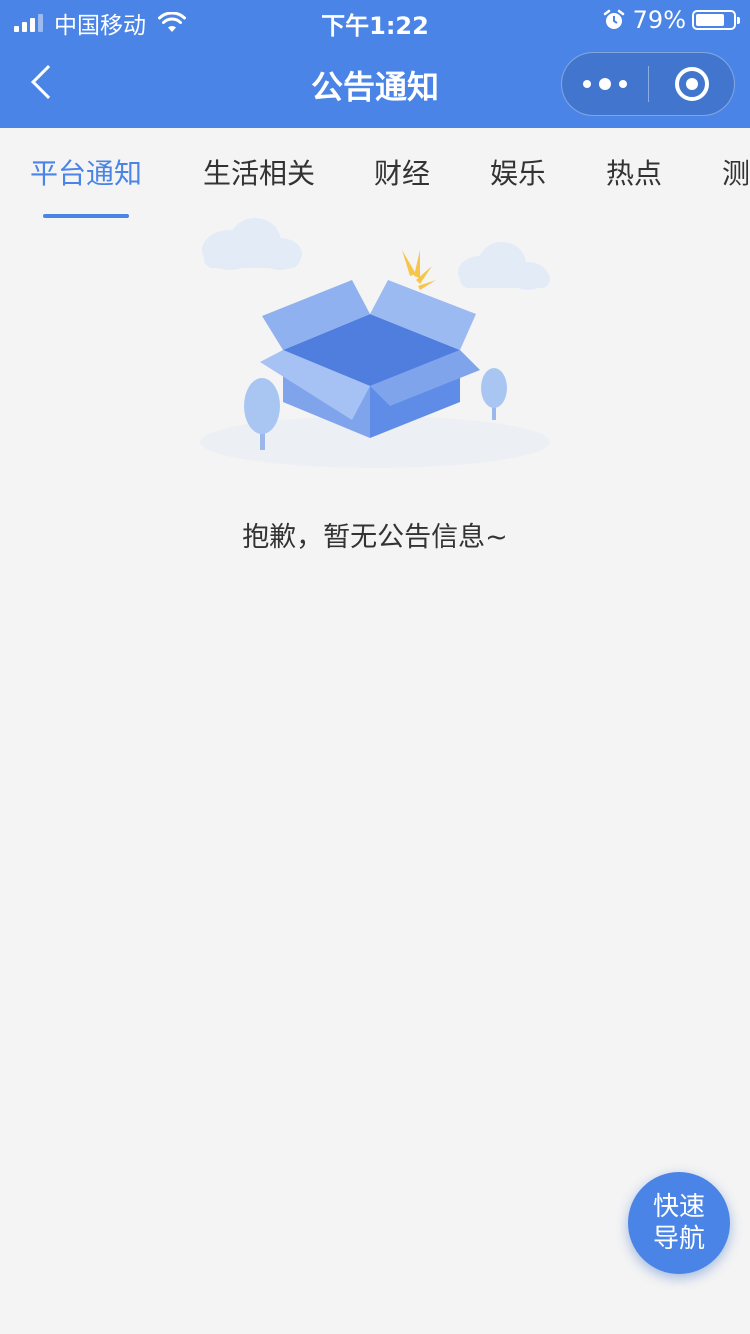 Image resolution: width=750 pixels, height=1334 pixels. I want to click on empty-box-icon, so click(375, 343).